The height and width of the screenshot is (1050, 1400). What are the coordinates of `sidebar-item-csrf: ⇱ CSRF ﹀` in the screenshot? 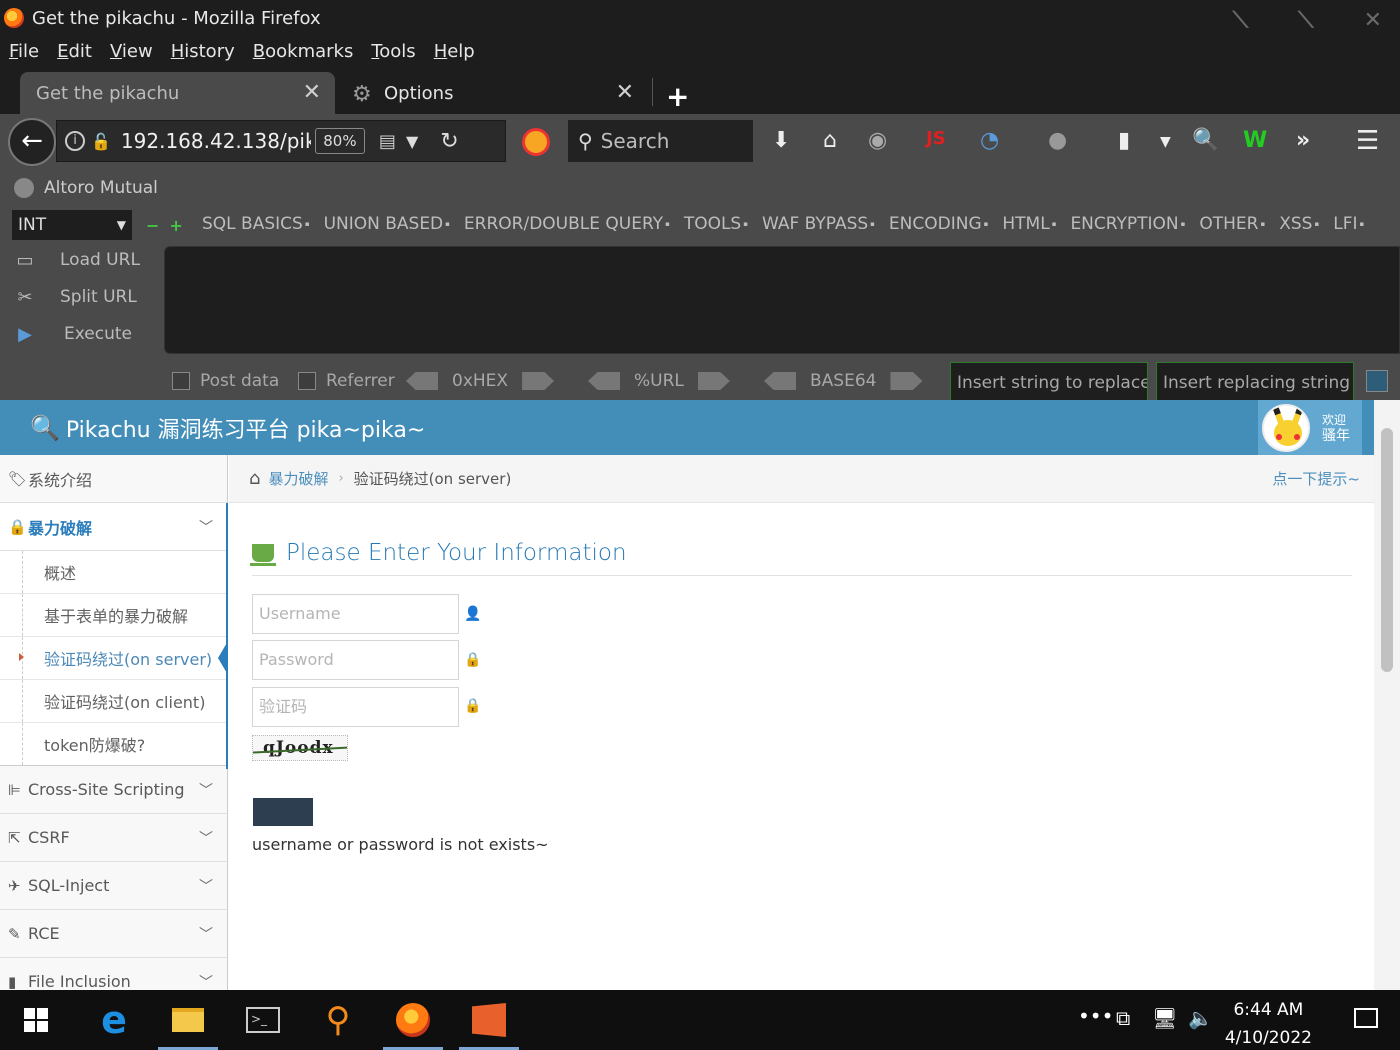 It's located at (113, 838).